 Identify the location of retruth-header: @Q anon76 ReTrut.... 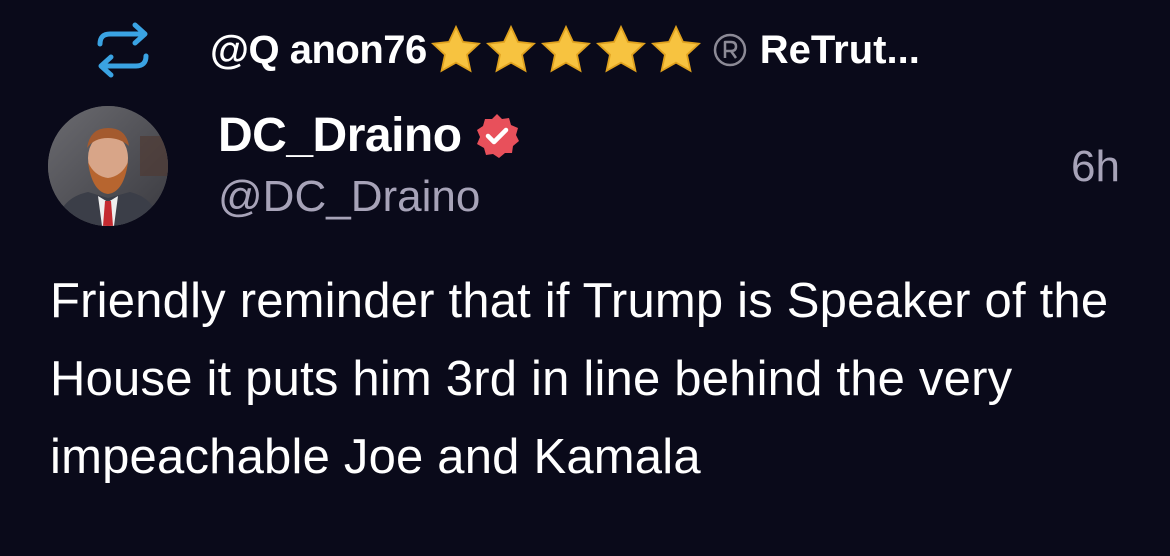
(506, 50).